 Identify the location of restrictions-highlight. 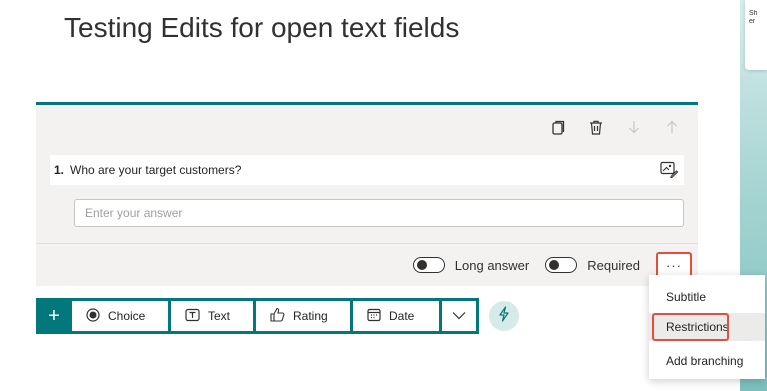
(690, 327).